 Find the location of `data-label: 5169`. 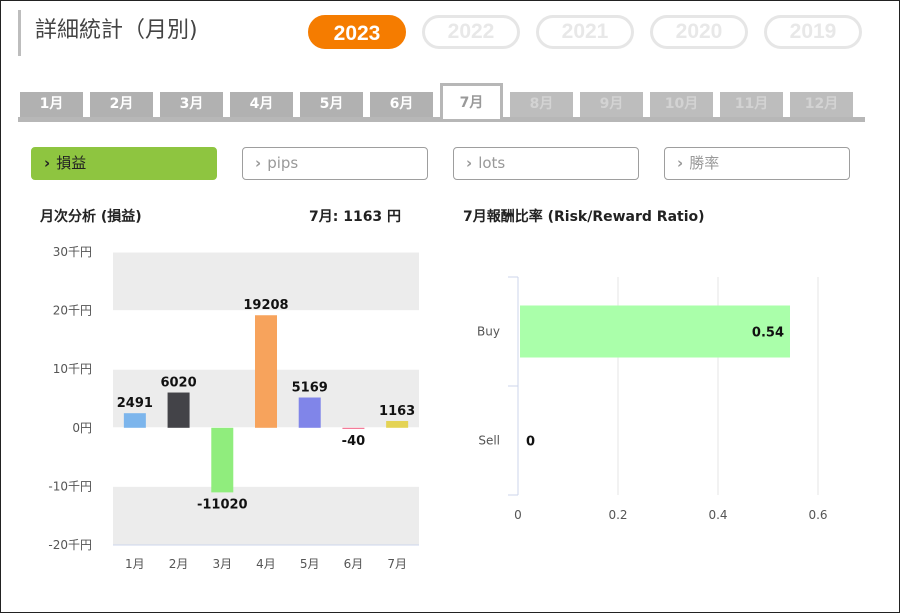

data-label: 5169 is located at coordinates (310, 388).